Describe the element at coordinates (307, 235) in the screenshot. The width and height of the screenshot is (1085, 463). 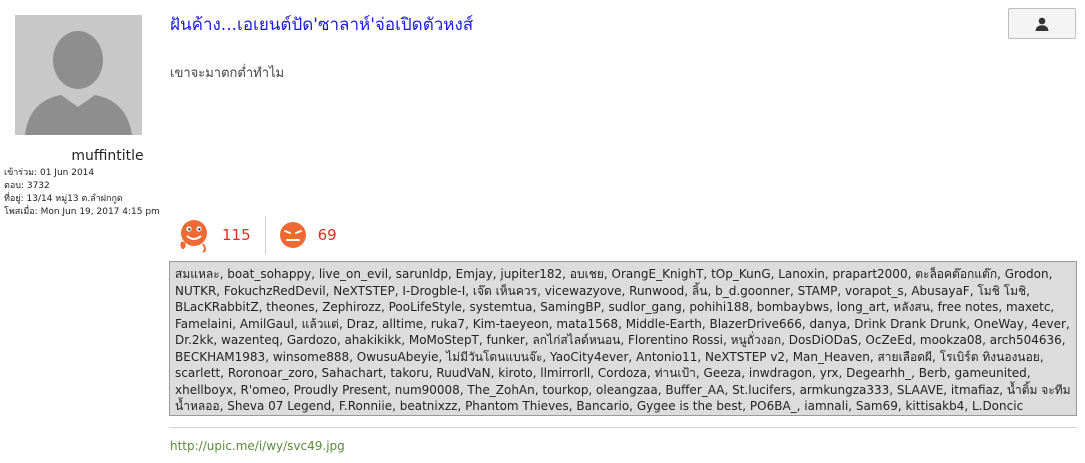
I see `dislike-reaction: 69` at that location.